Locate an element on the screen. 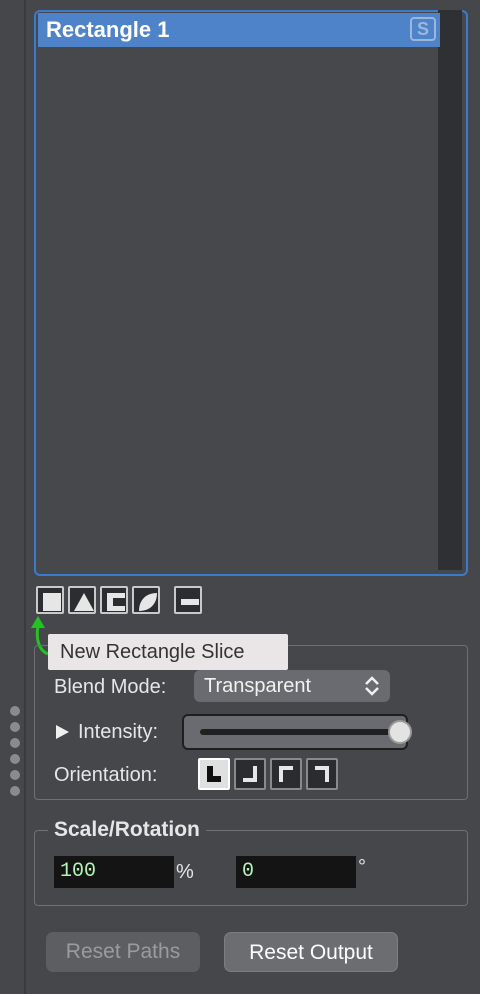 The width and height of the screenshot is (480, 994). delete-slice-button is located at coordinates (188, 600).